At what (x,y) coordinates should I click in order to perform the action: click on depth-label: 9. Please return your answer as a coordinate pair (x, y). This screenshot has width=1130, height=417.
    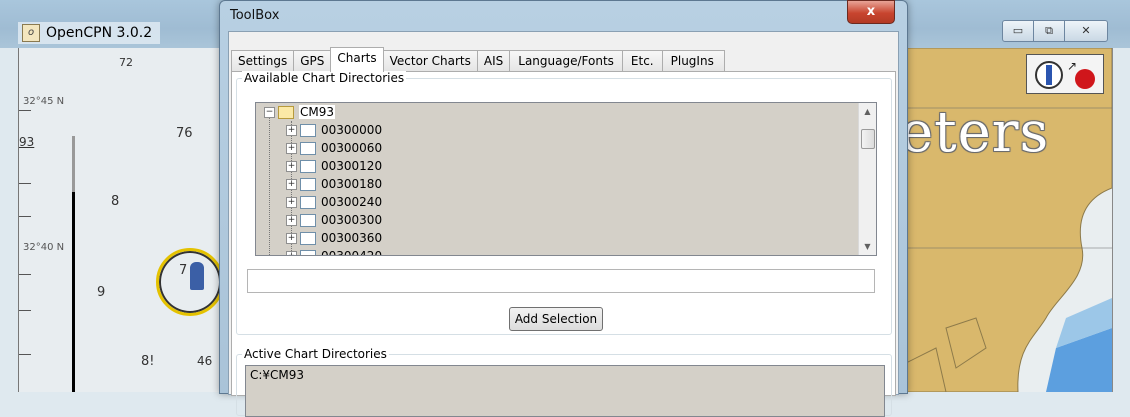
    Looking at the image, I should click on (101, 292).